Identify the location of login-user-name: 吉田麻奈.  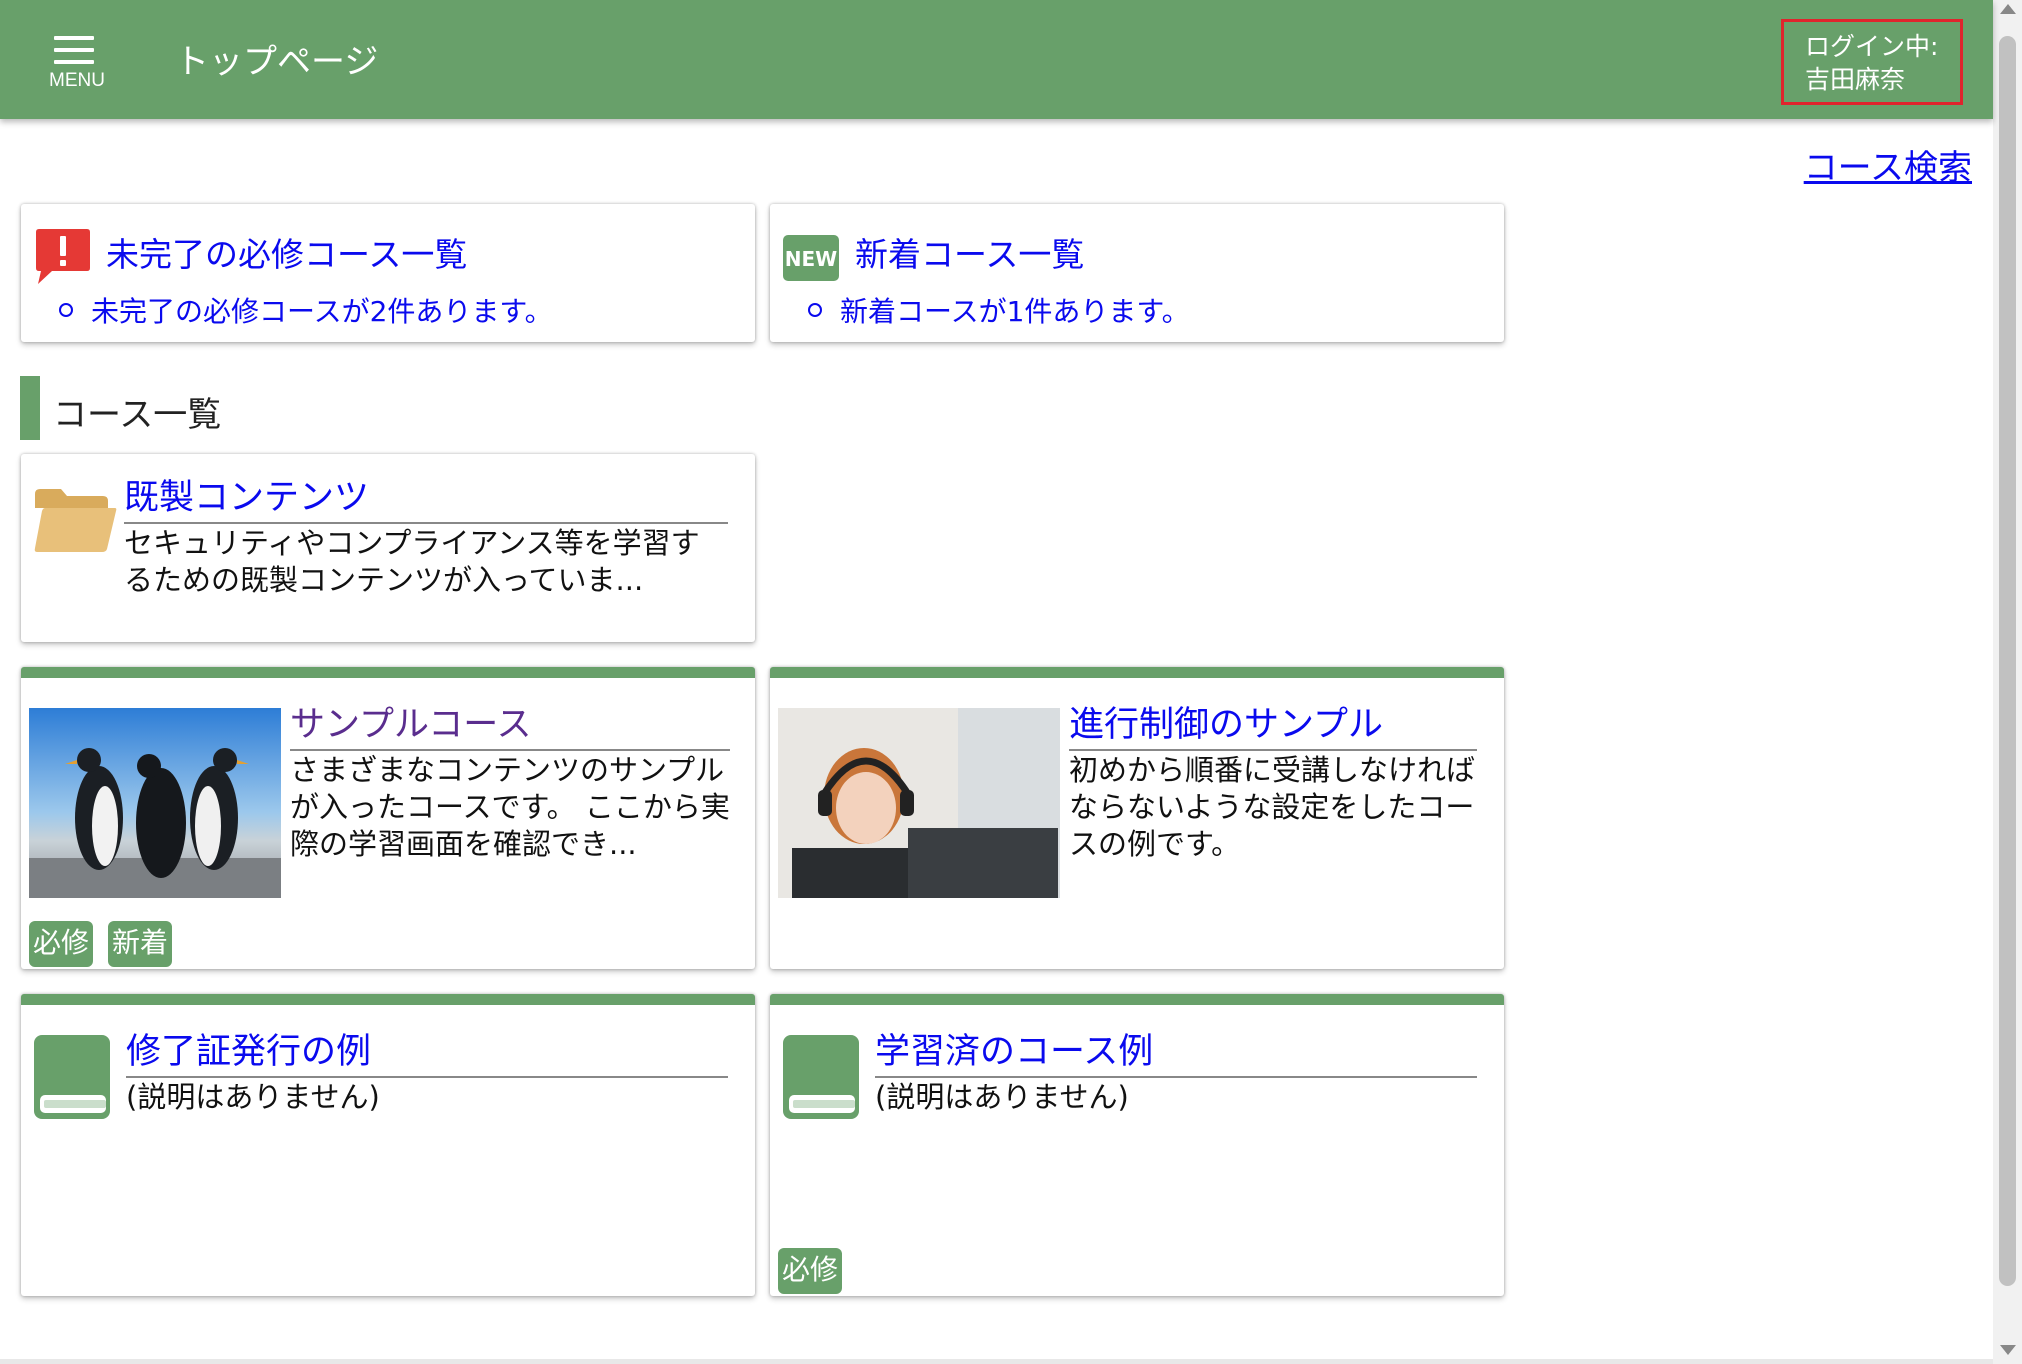
(1855, 79).